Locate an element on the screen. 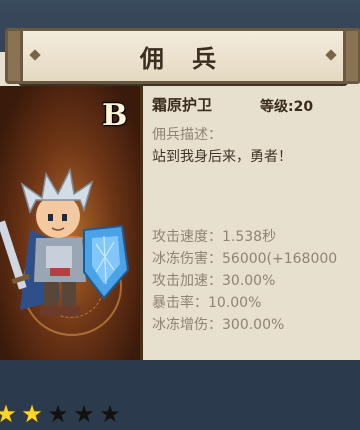 This screenshot has height=430, width=360. stat-row: 攻击速度：1.538秒 is located at coordinates (214, 236).